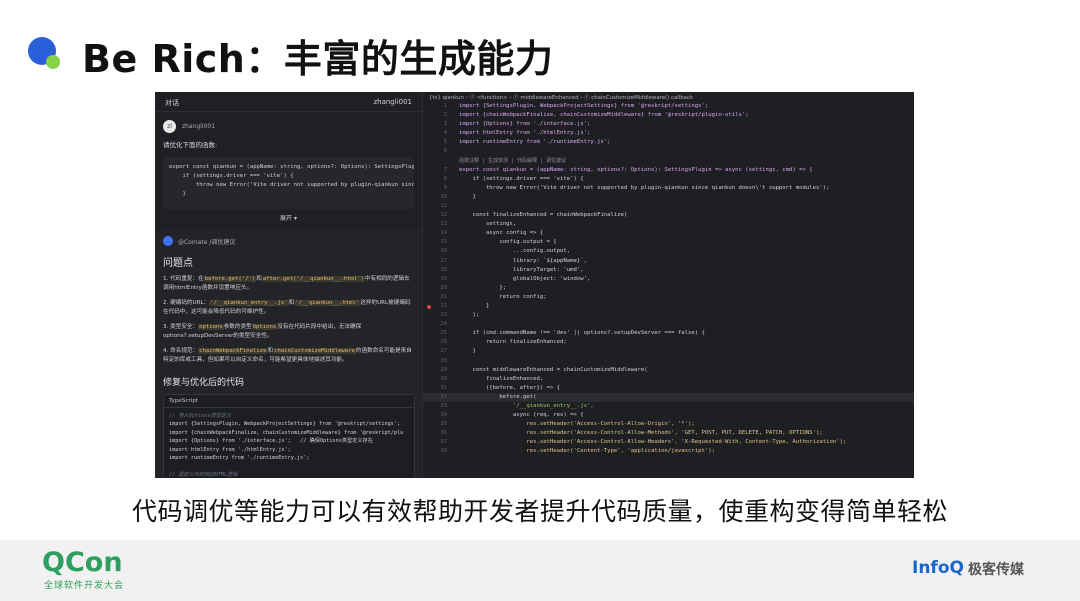  Describe the element at coordinates (668, 233) in the screenshot. I see `code-line: 14 async config => {` at that location.